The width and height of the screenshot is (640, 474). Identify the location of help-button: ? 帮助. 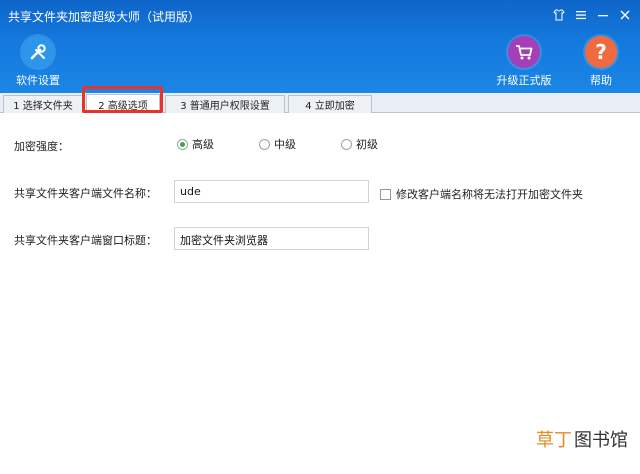
(601, 62).